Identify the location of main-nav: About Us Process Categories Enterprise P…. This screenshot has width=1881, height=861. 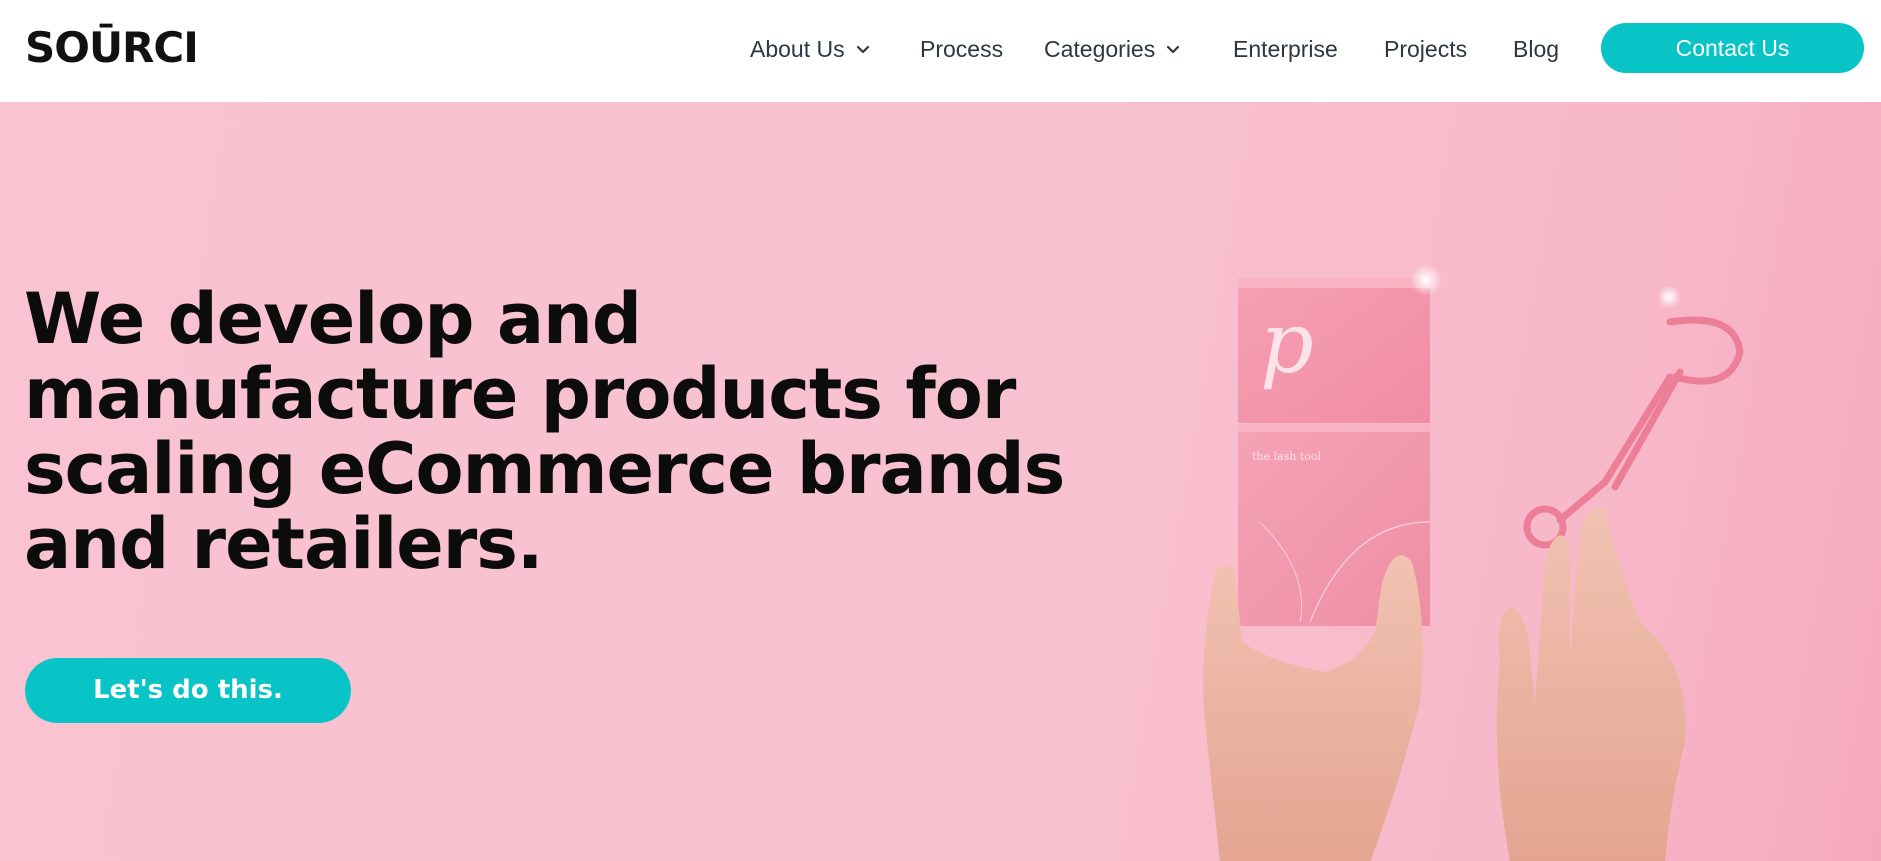
(940, 51).